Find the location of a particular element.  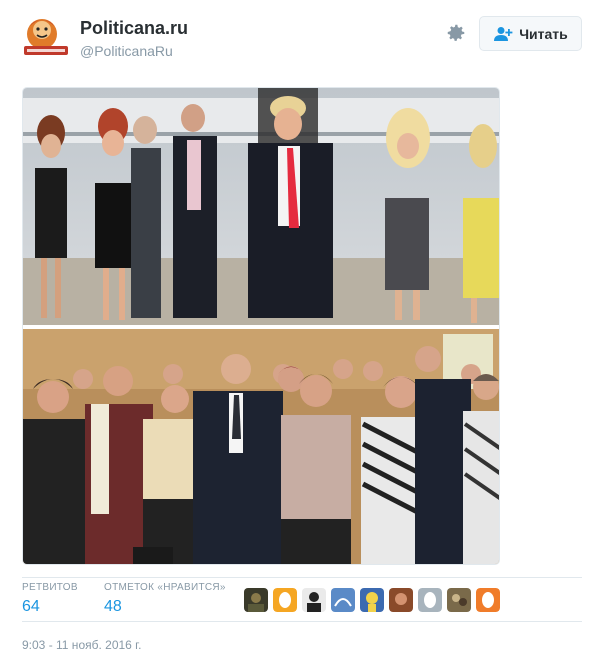

likers-avatars is located at coordinates (372, 600).